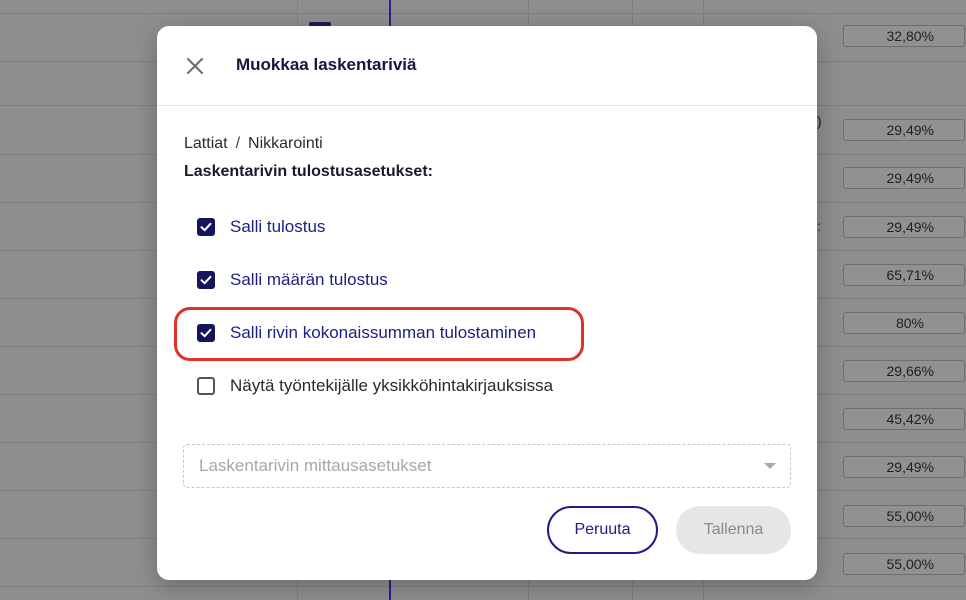 This screenshot has width=966, height=600. What do you see at coordinates (904, 419) in the screenshot?
I see `percent-cell: 45,42%` at bounding box center [904, 419].